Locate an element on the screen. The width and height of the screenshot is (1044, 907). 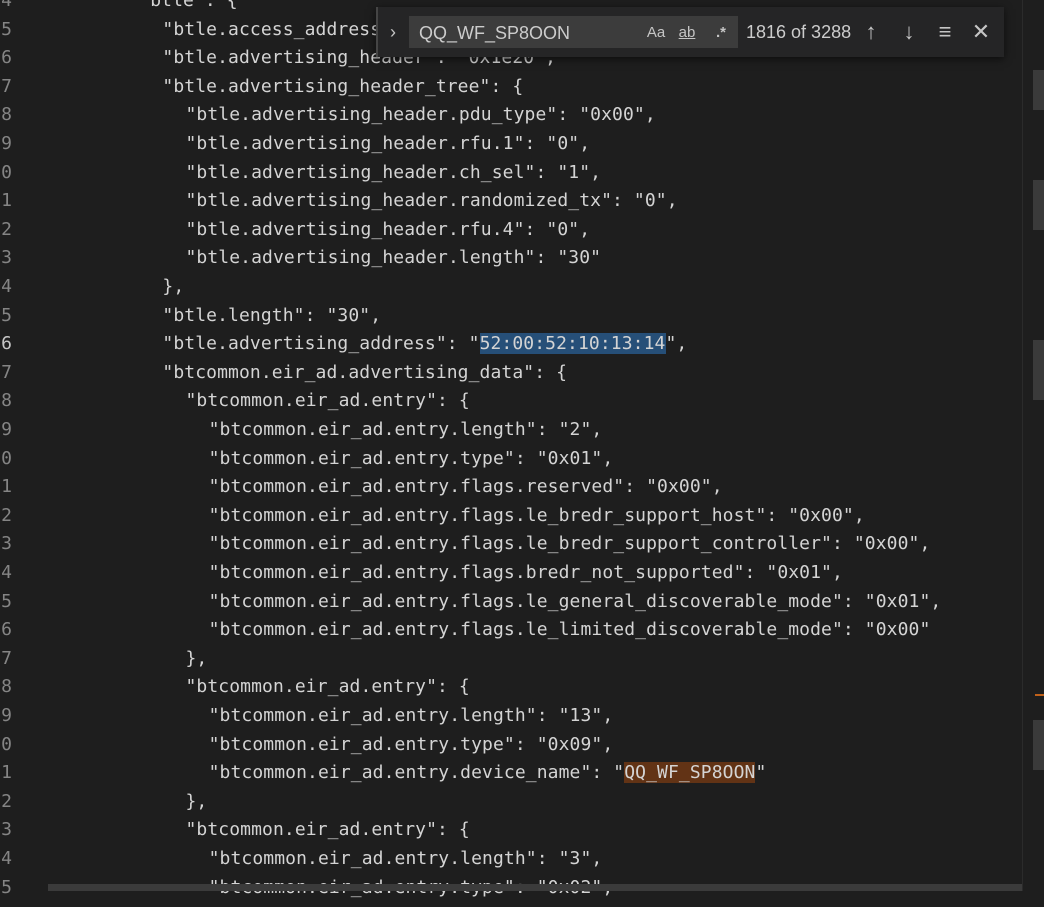
code-line: 9 "btcommon.eir_ad.entry.length": "13", is located at coordinates (511, 716).